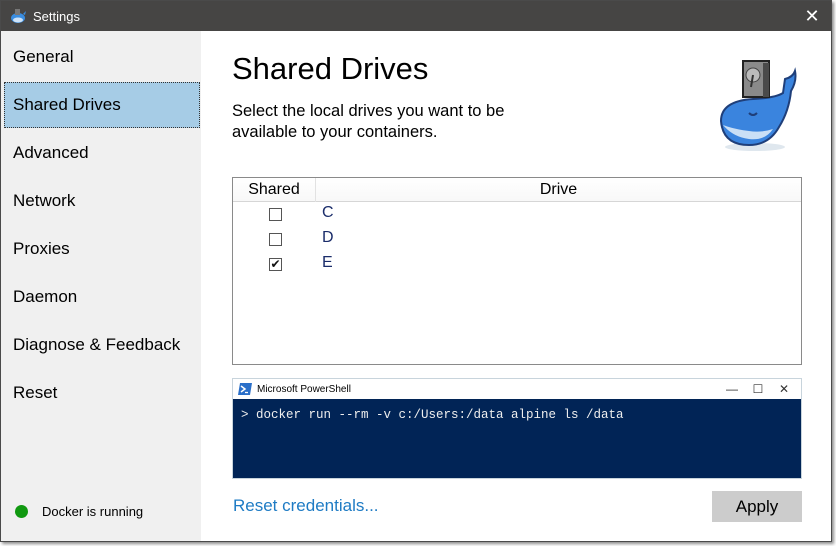 Image resolution: width=836 pixels, height=546 pixels. What do you see at coordinates (21, 511) in the screenshot?
I see `status-dot-icon` at bounding box center [21, 511].